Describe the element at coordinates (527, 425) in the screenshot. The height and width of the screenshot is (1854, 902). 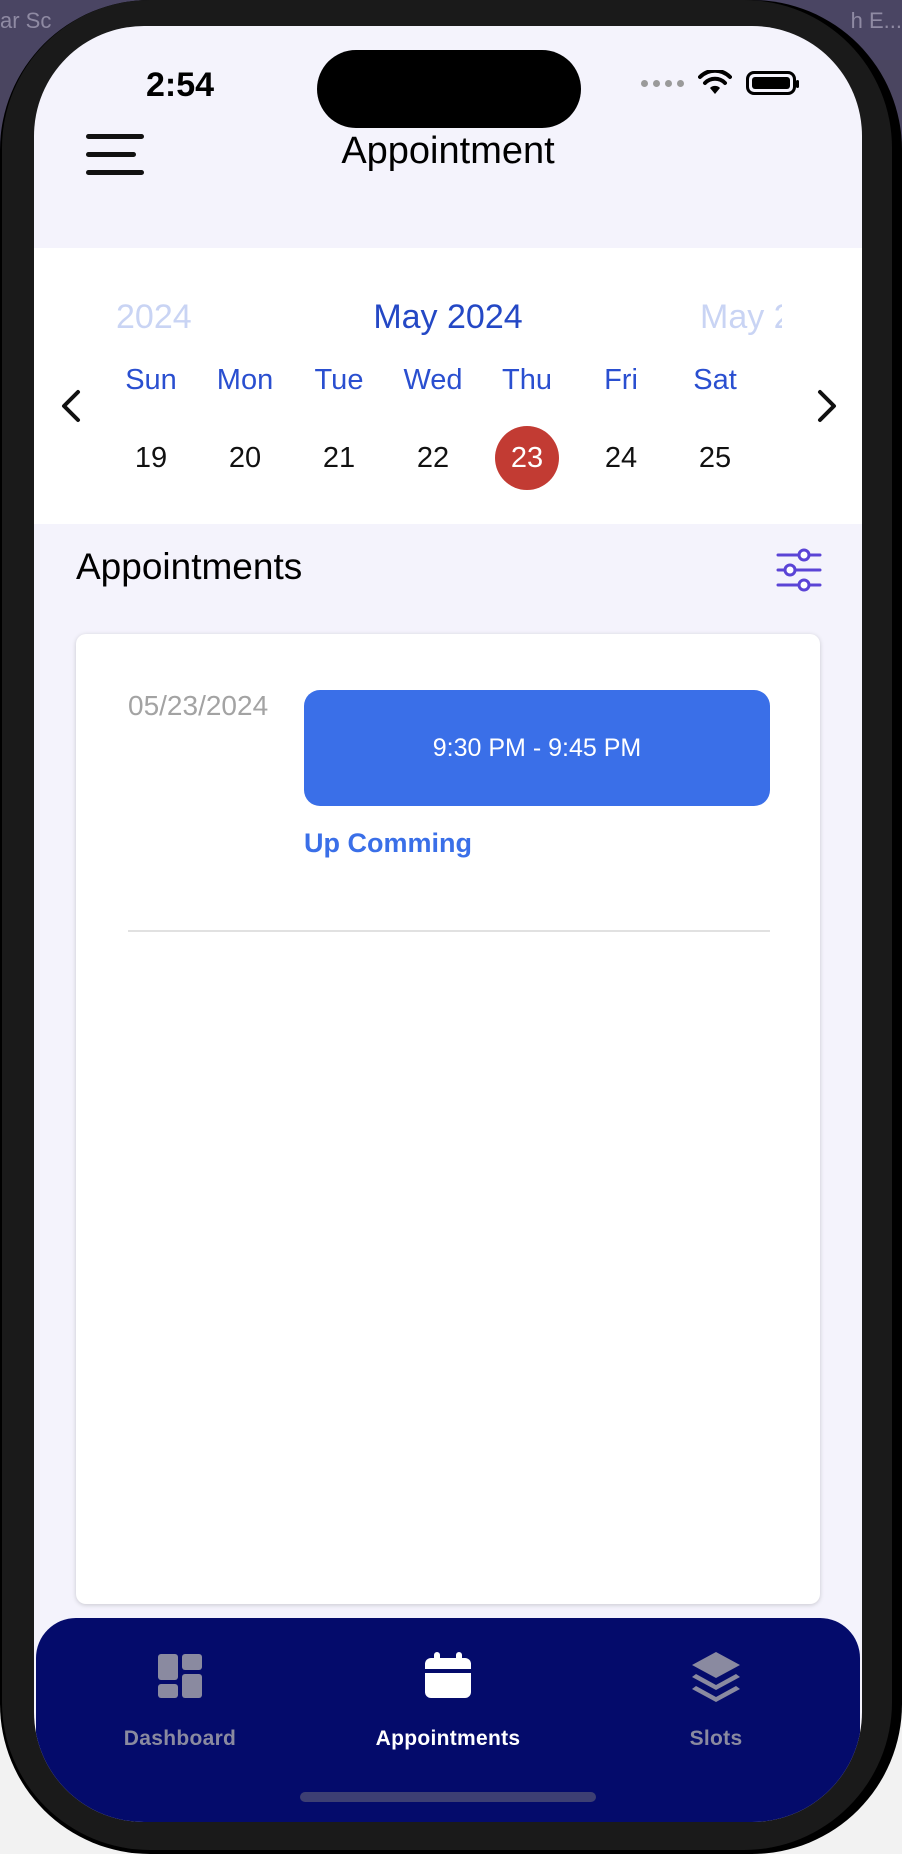
I see `day-thu: Thu 23` at that location.